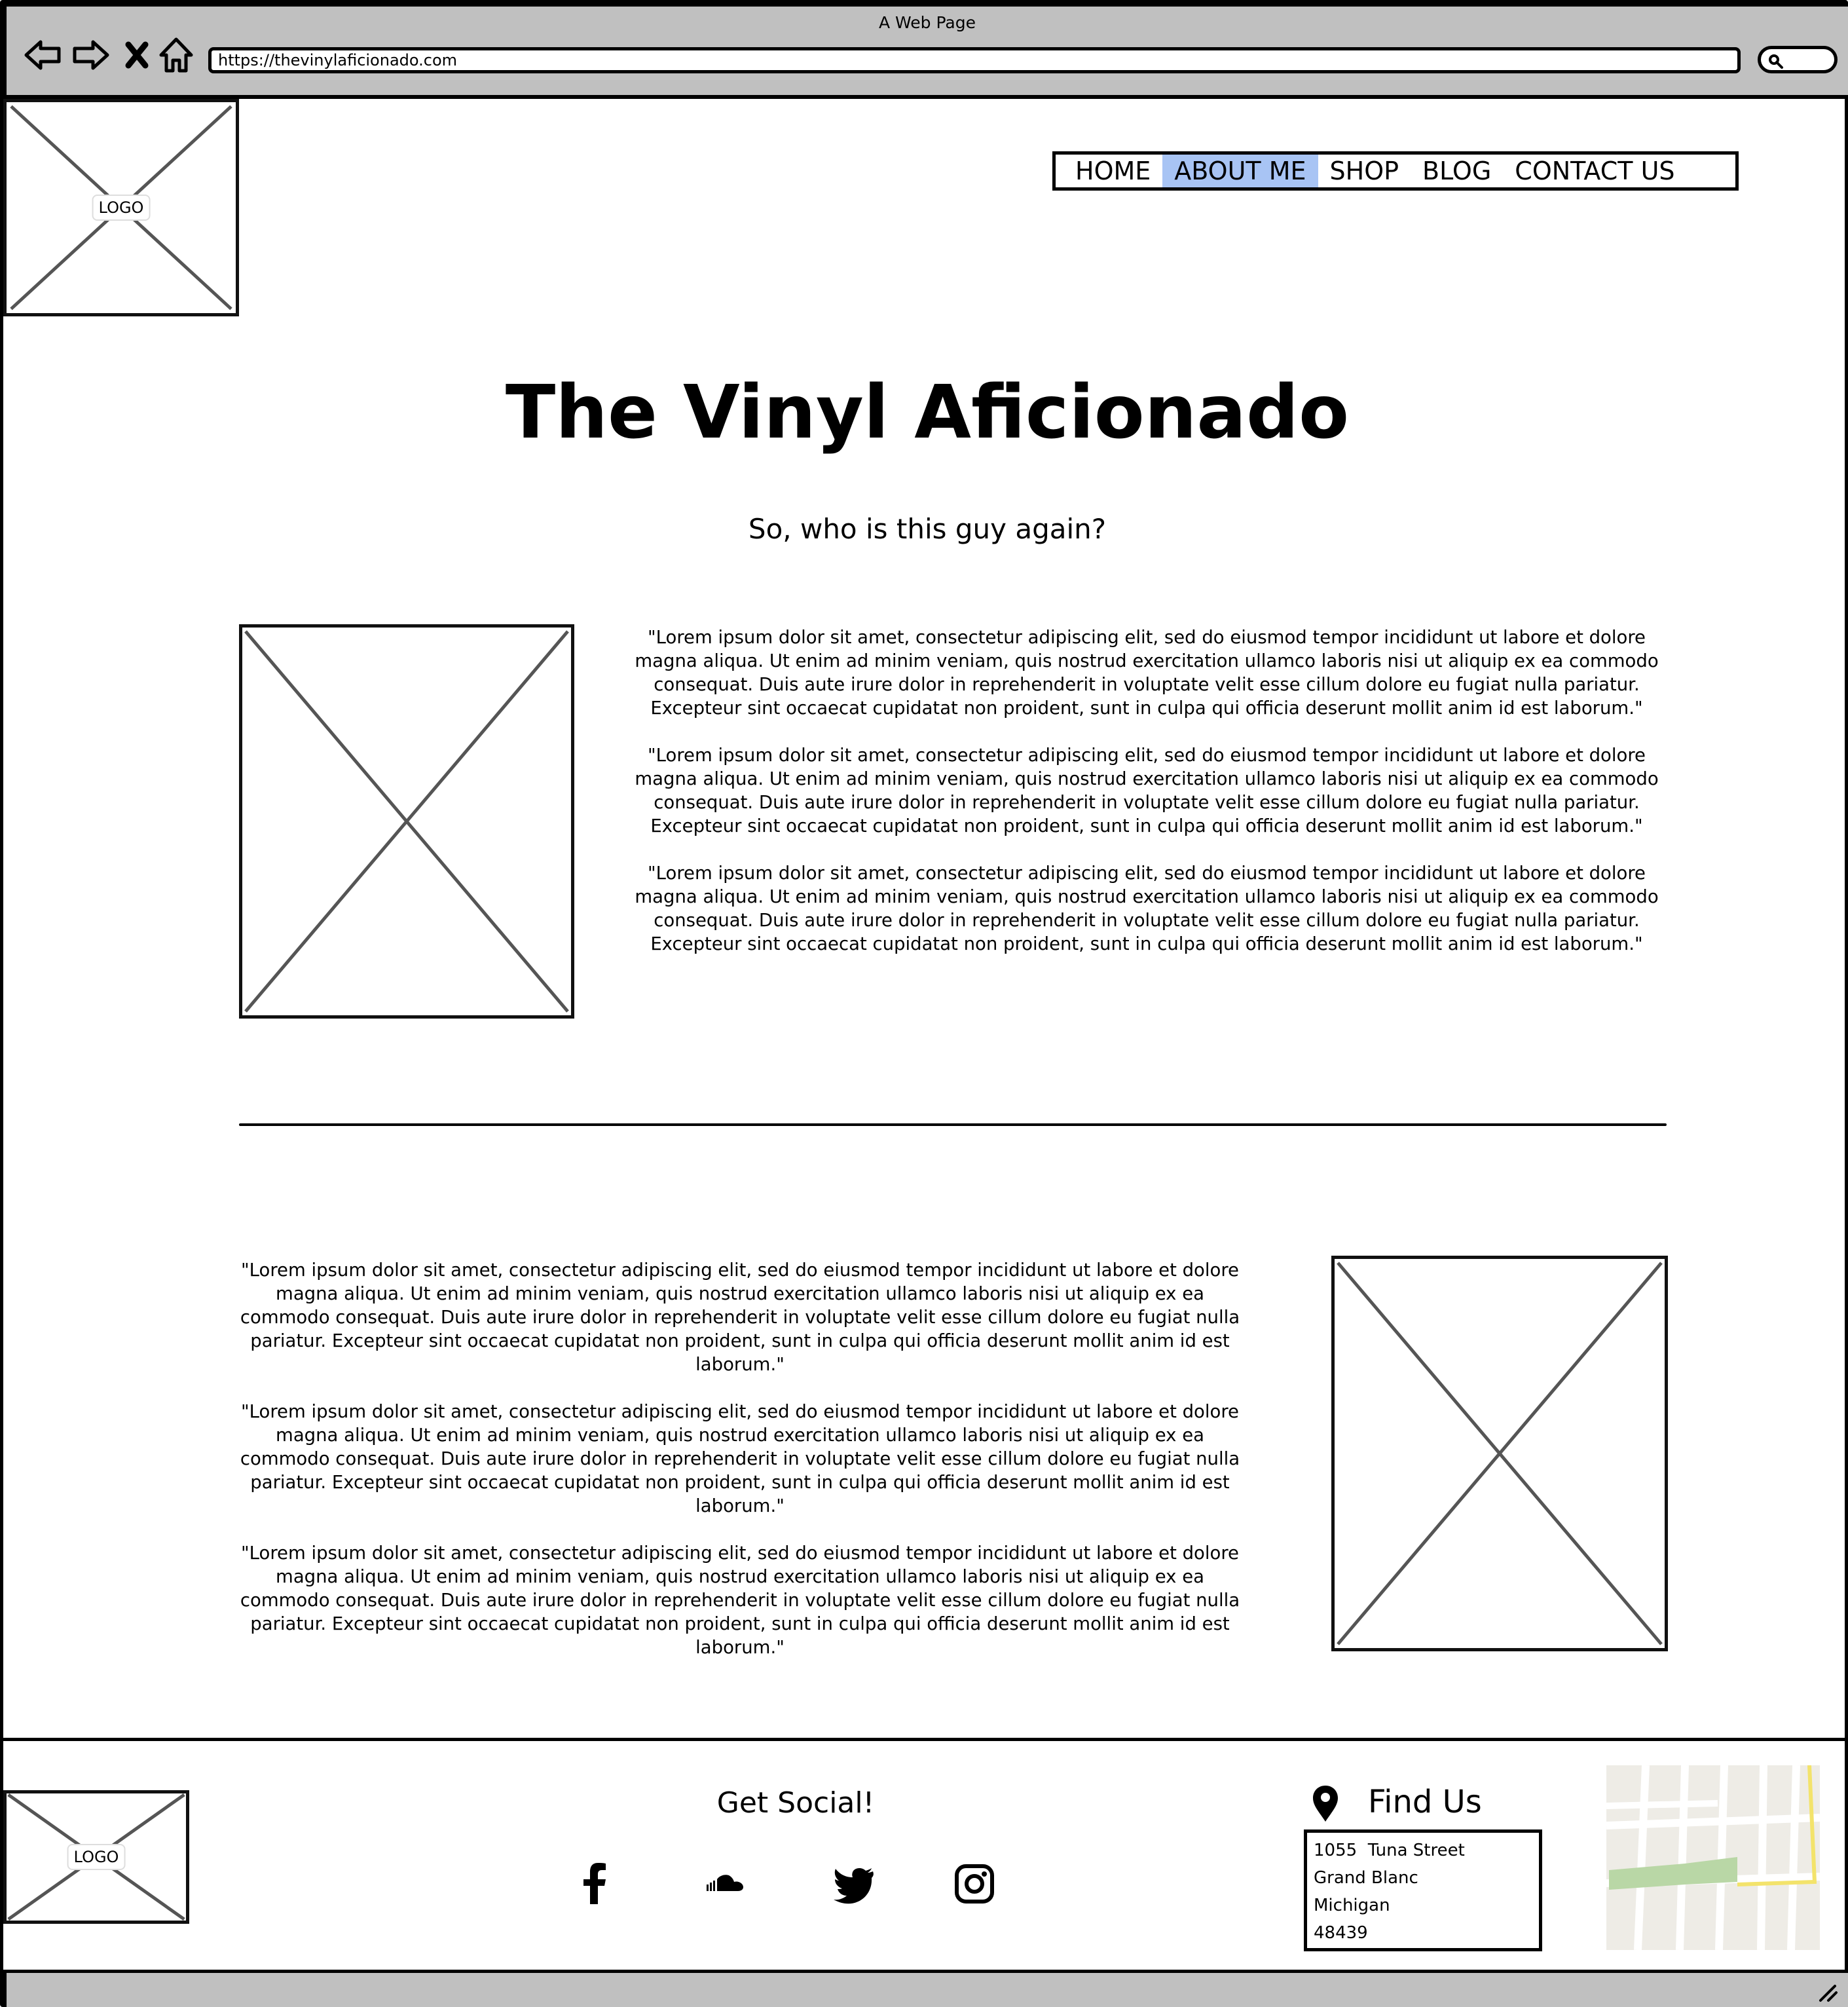 Image resolution: width=1848 pixels, height=2007 pixels. What do you see at coordinates (1798, 60) in the screenshot?
I see `browser-search-input` at bounding box center [1798, 60].